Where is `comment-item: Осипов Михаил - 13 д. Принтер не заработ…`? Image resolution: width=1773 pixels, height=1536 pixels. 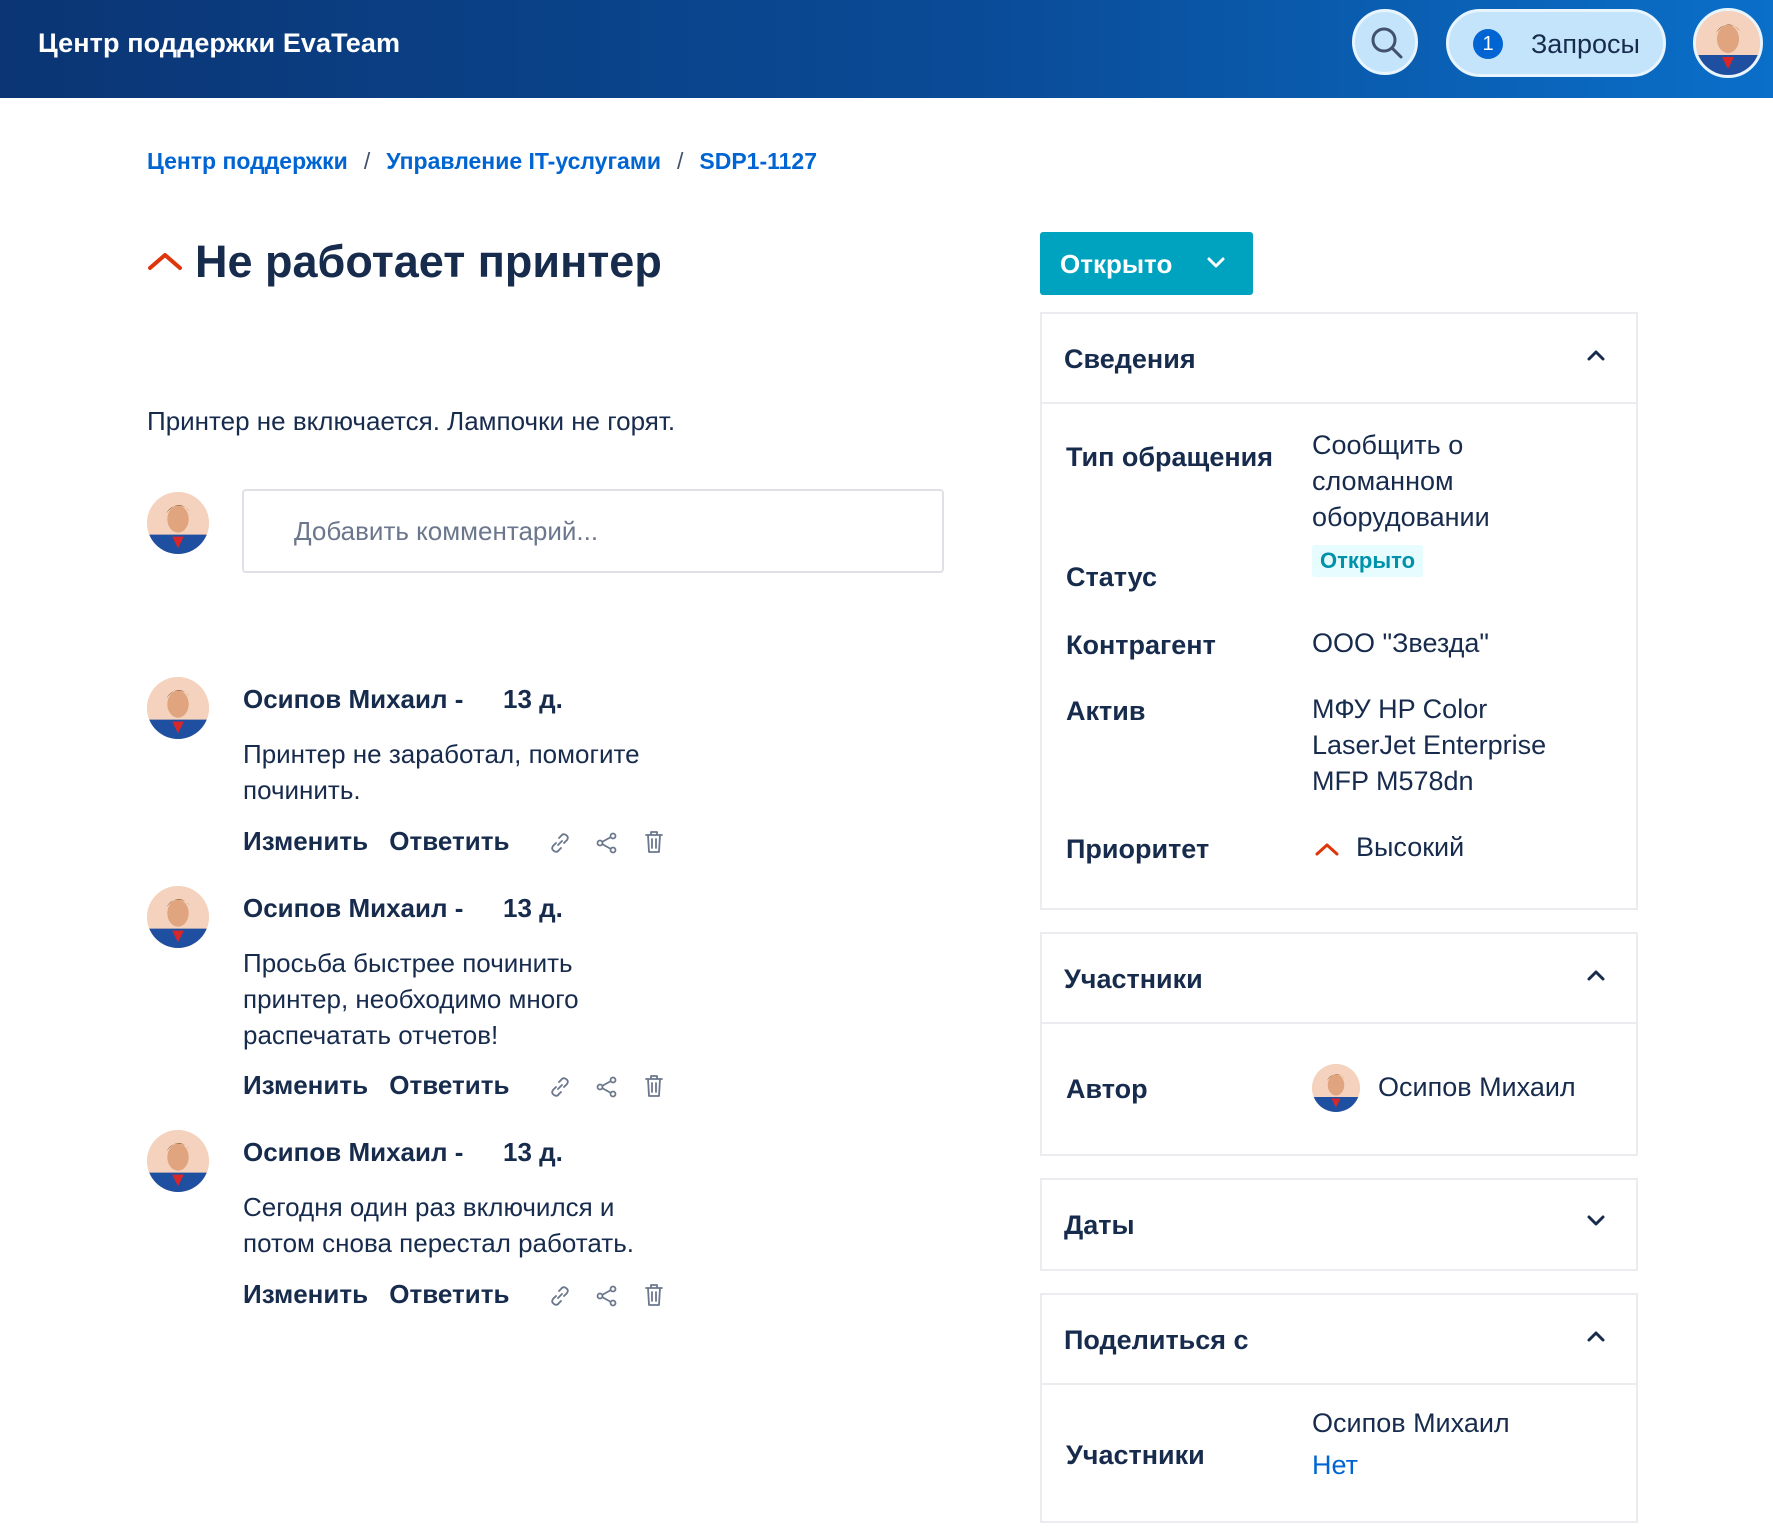 comment-item: Осипов Михаил - 13 д. Принтер не заработ… is located at coordinates (507, 774).